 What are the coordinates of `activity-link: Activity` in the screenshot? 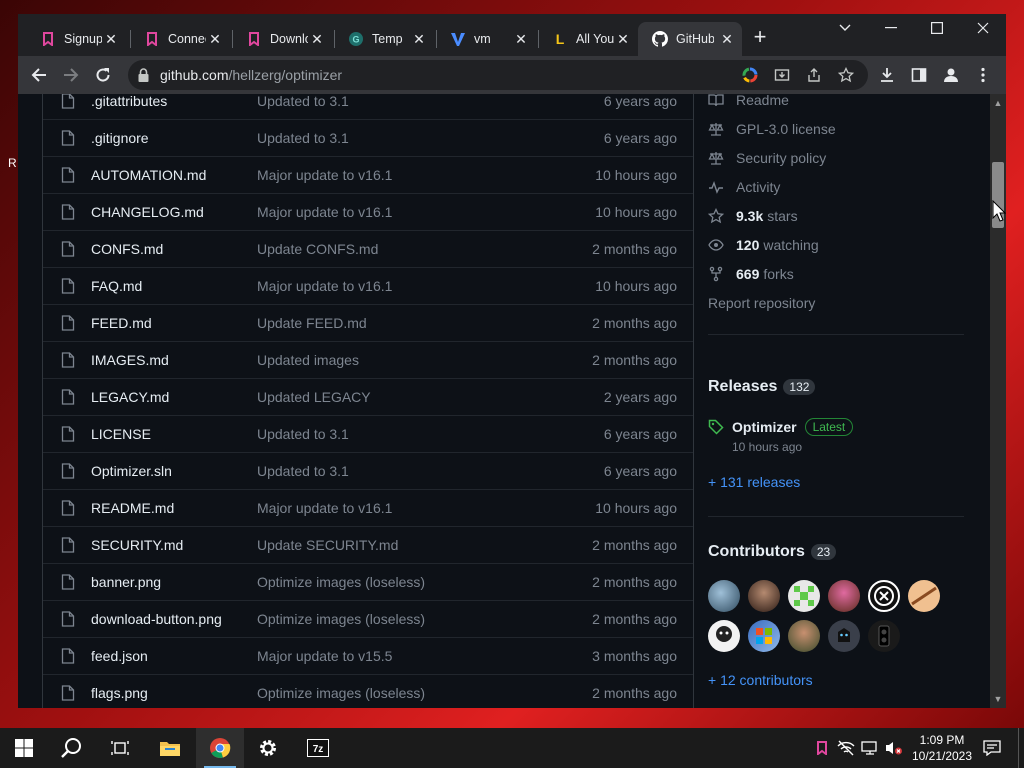 It's located at (744, 187).